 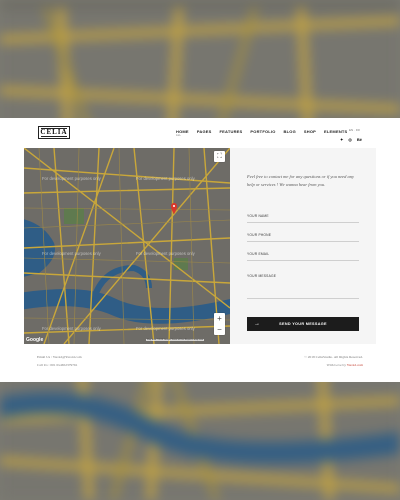 I want to click on zoom-control: + −, so click(x=219, y=324).